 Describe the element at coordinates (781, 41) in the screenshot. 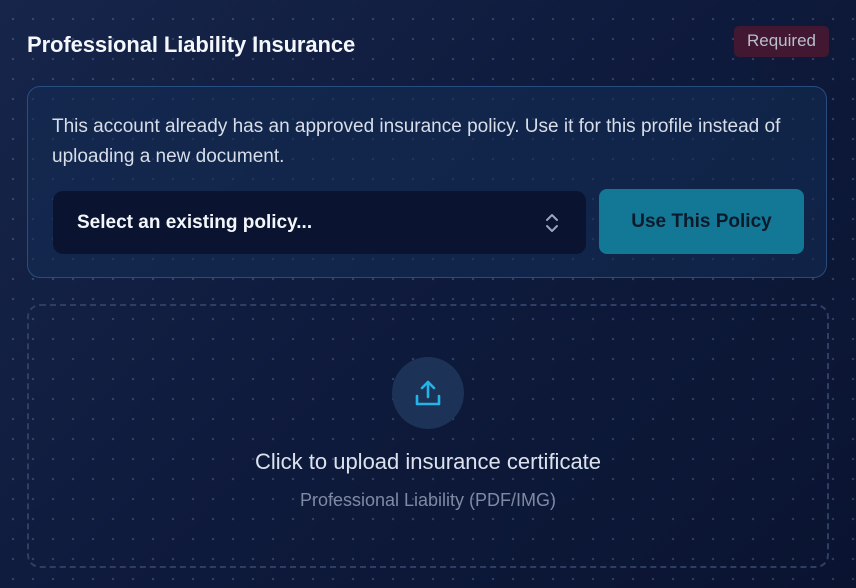

I see `required-badge: Required` at that location.